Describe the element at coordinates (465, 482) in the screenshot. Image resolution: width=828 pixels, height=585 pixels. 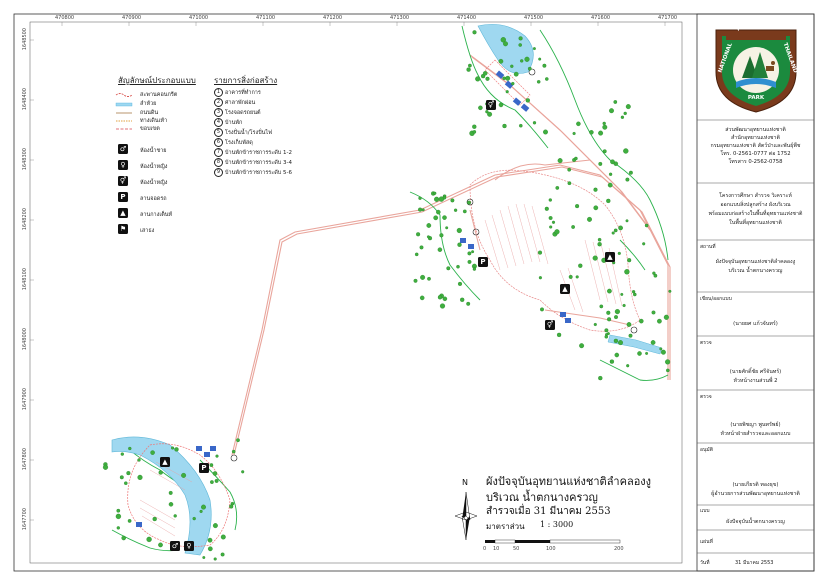
I see `north-label: N` at that location.